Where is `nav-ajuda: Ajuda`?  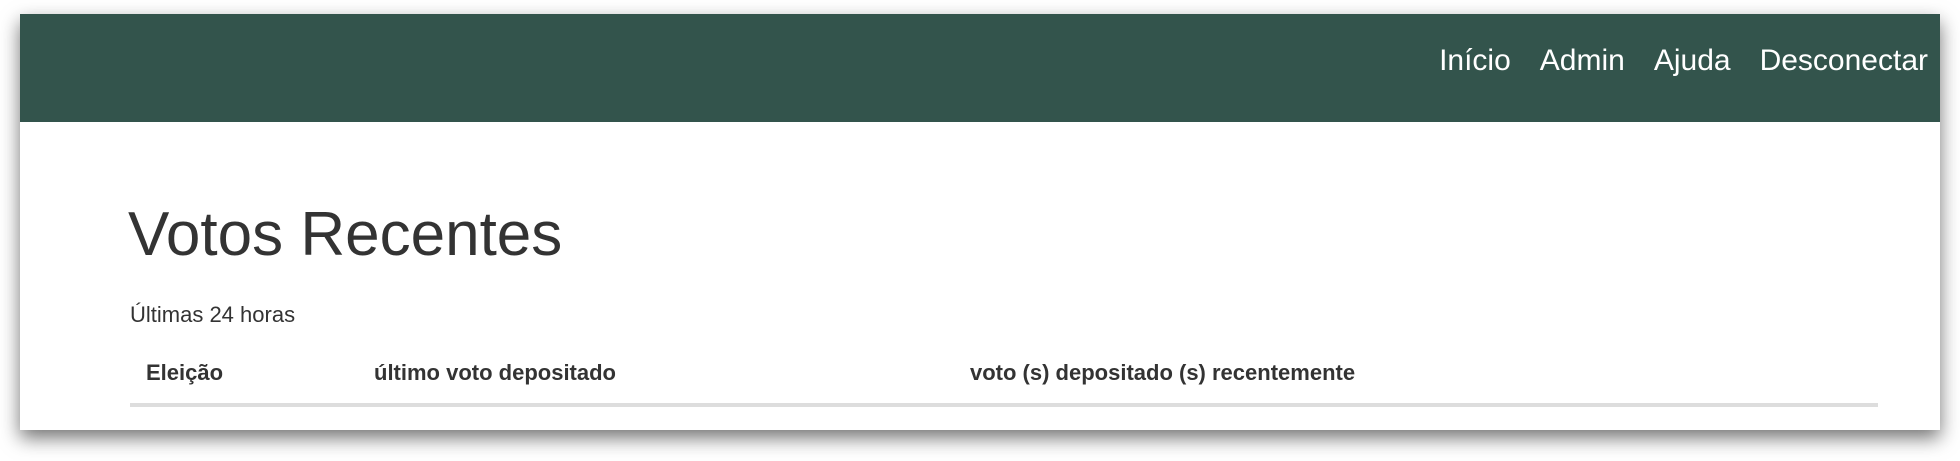 nav-ajuda: Ajuda is located at coordinates (1692, 61).